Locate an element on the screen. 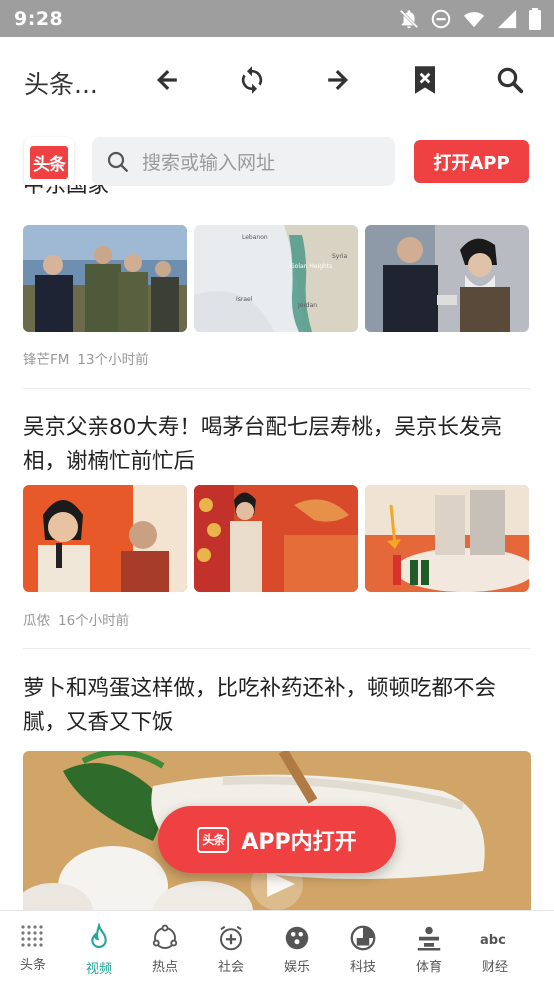 The height and width of the screenshot is (985, 554). entertainment-icon is located at coordinates (297, 938).